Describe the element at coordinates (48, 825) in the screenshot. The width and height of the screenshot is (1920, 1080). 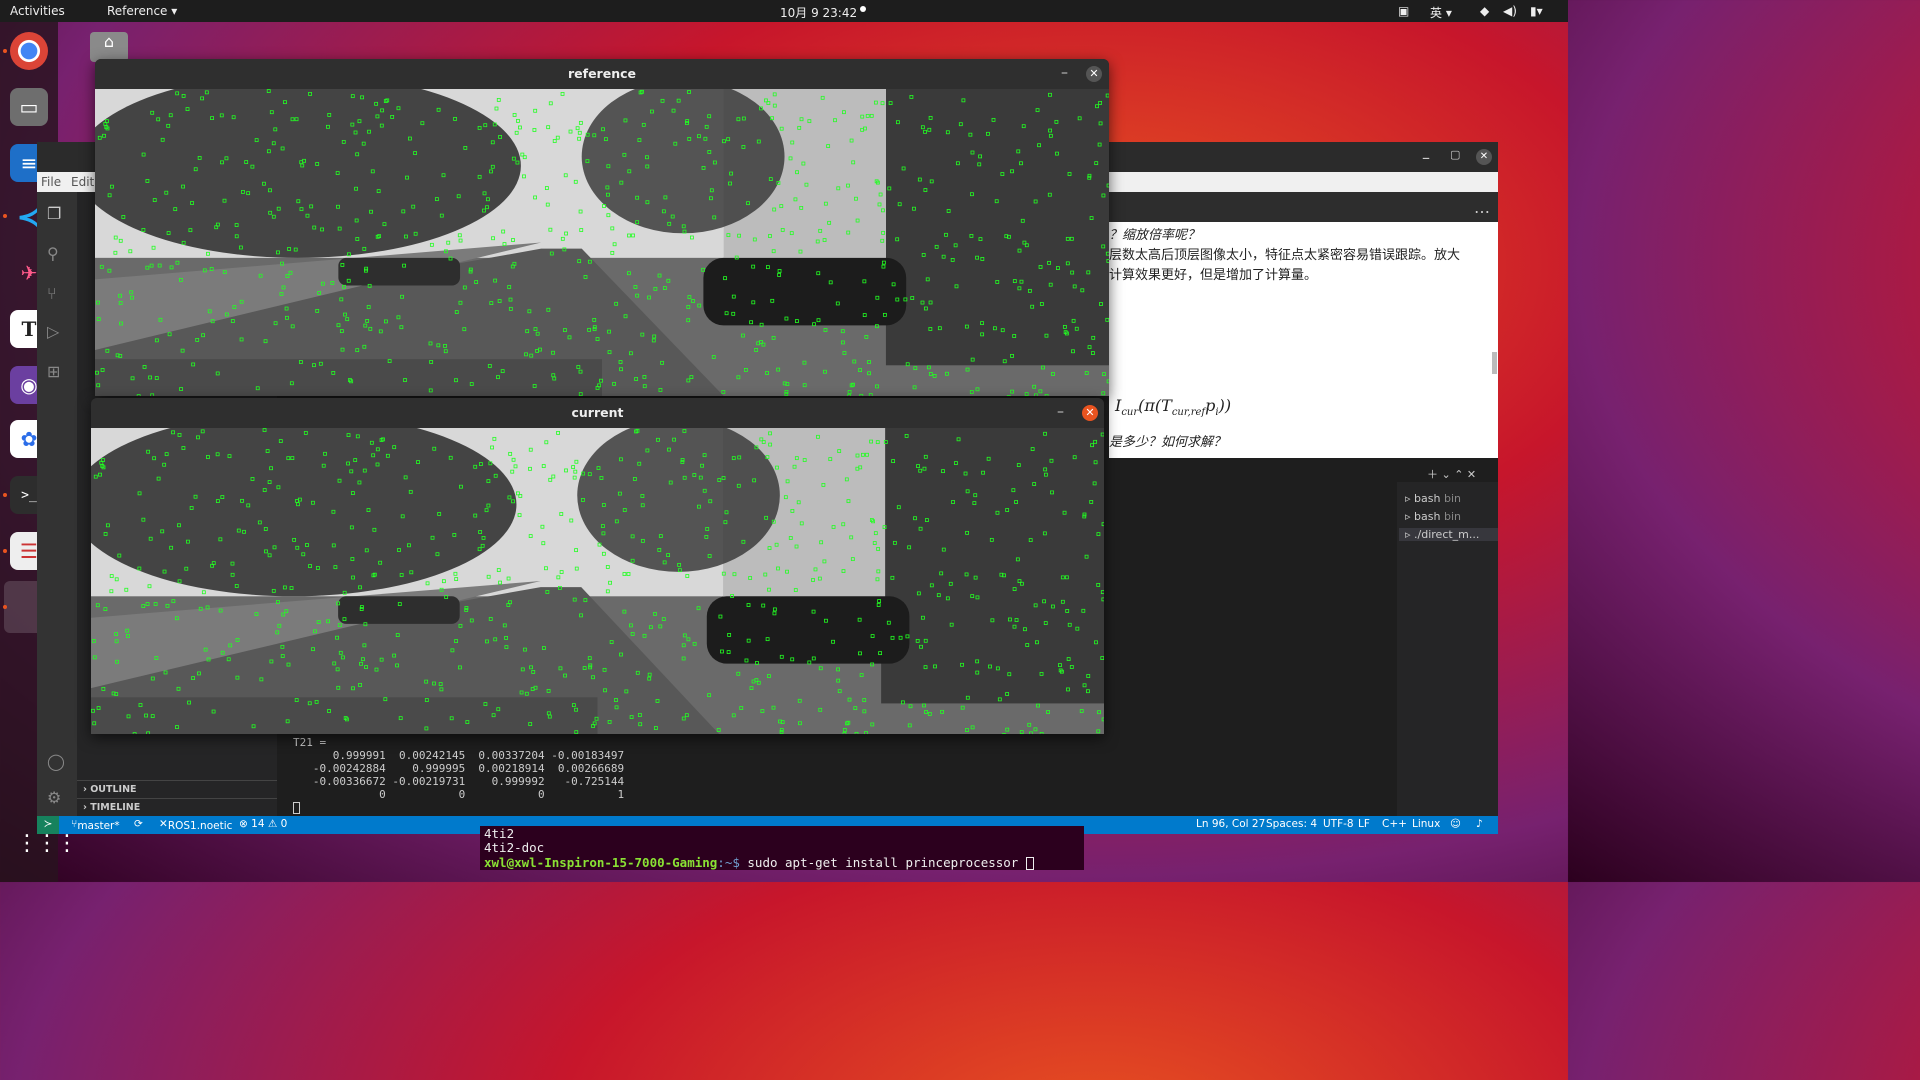
I see `remote-icon: ≻` at that location.